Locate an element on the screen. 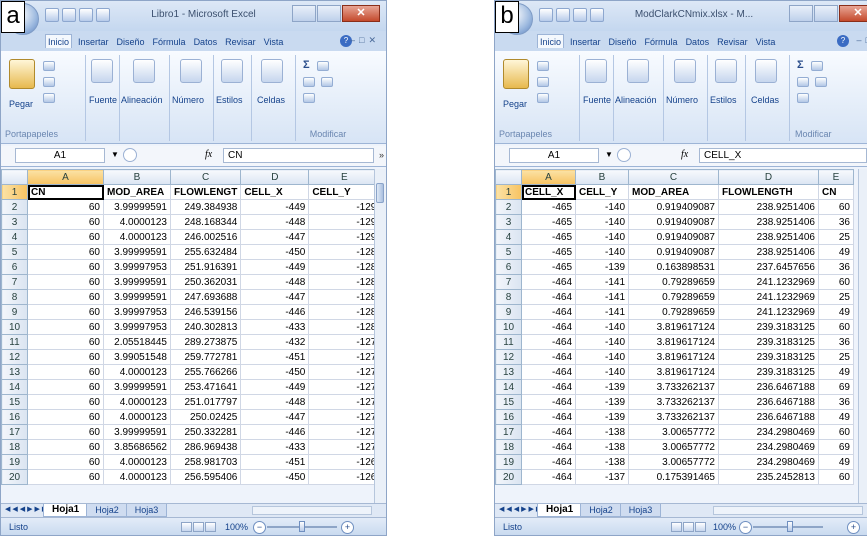  table-cell: -137 is located at coordinates (602, 477).